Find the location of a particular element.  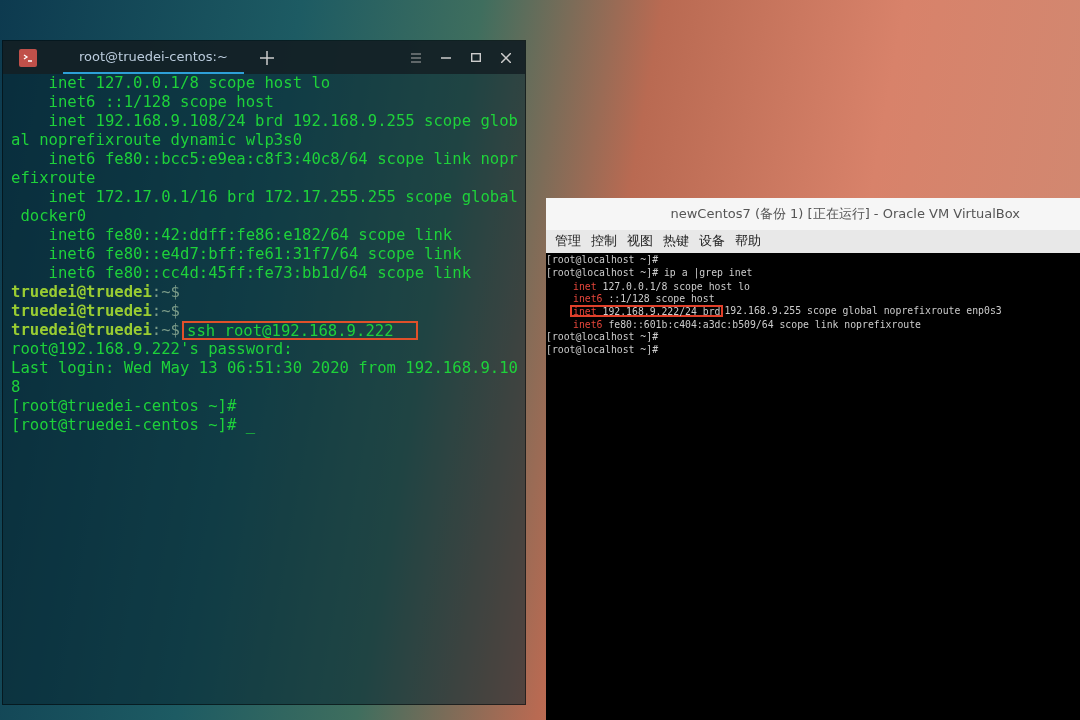

terminal-line: inet6 ::1/128 scope host is located at coordinates (160, 102).